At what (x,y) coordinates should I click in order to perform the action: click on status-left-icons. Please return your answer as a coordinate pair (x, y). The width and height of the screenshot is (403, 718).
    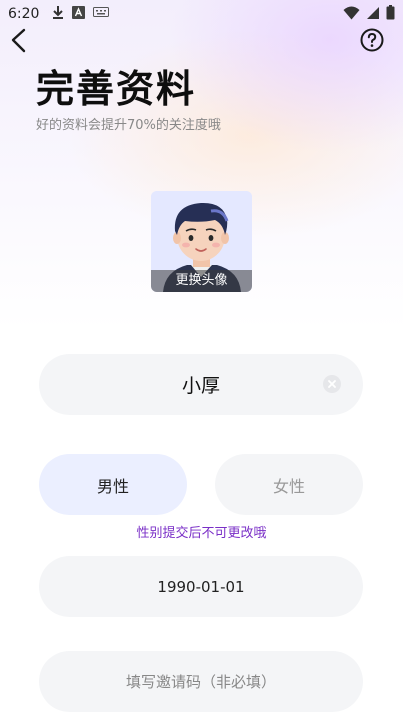
    Looking at the image, I should click on (80, 12).